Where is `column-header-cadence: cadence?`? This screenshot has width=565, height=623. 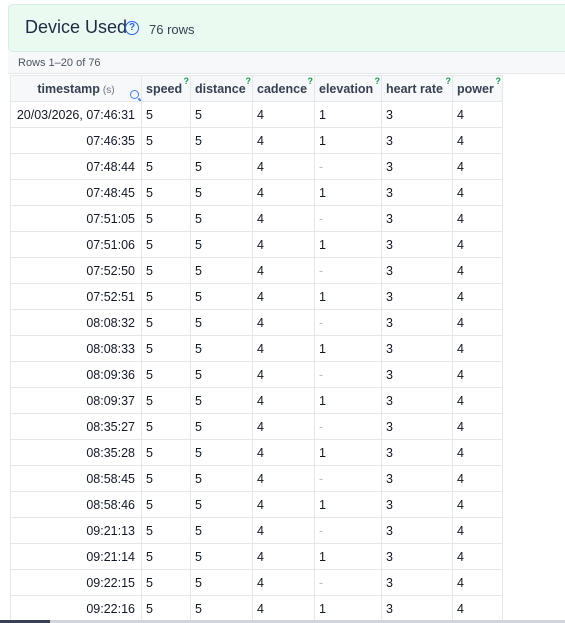 column-header-cadence: cadence? is located at coordinates (283, 88).